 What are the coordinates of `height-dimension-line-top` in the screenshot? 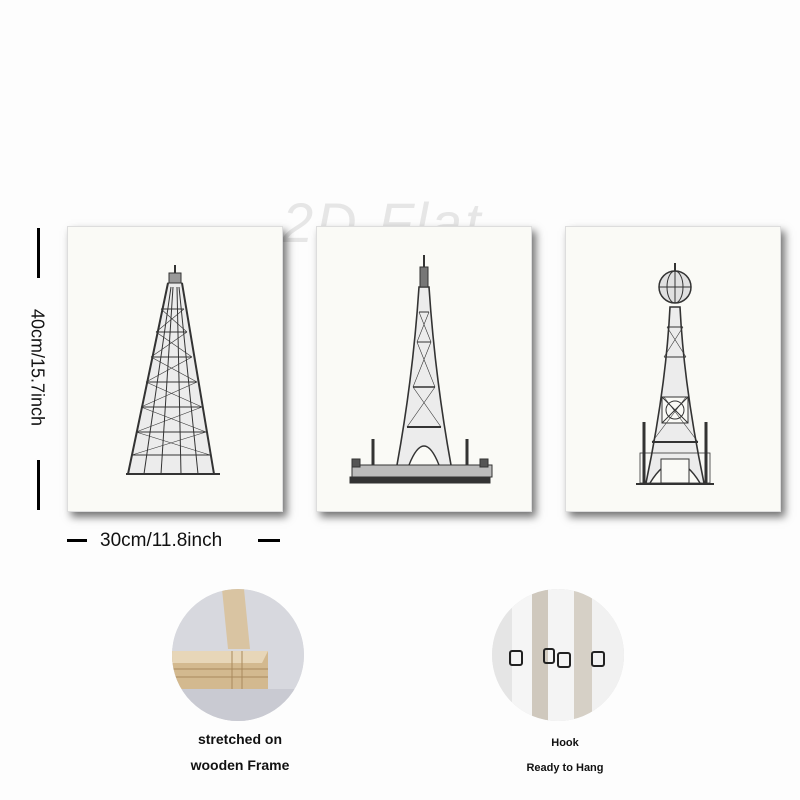 It's located at (38, 253).